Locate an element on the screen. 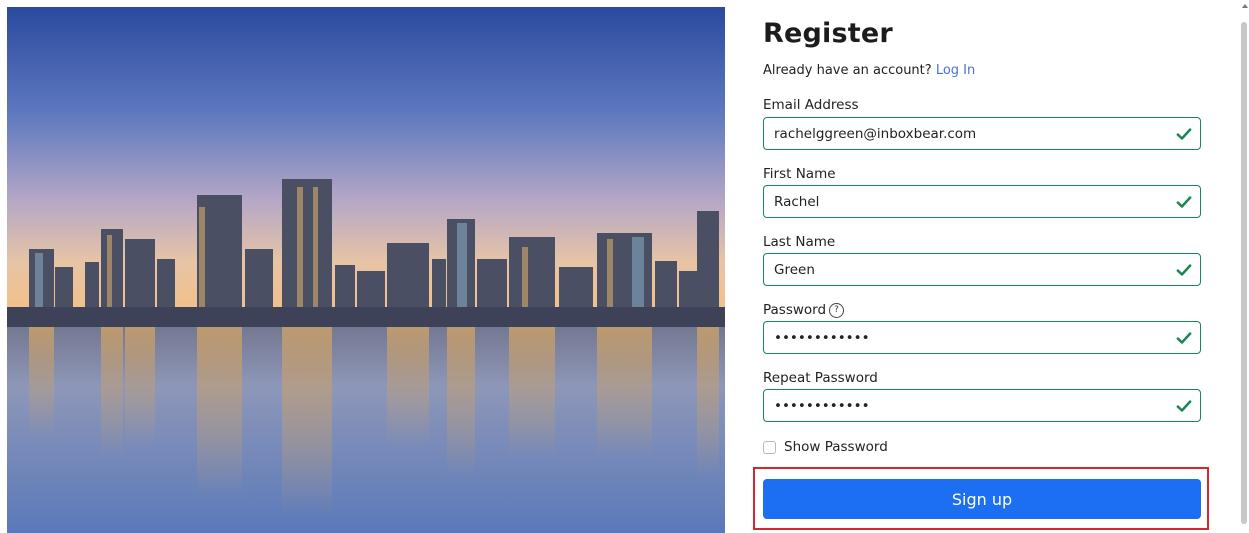  login-prompt-text: Already have an account? is located at coordinates (847, 70).